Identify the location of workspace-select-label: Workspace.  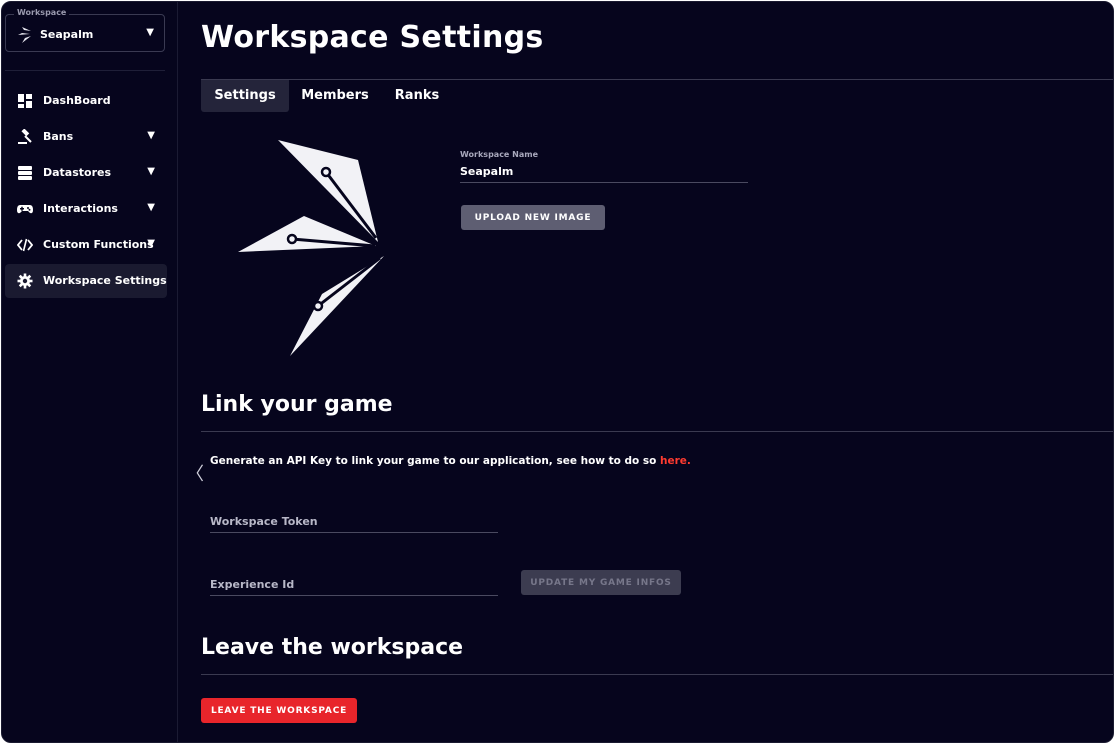
(42, 12).